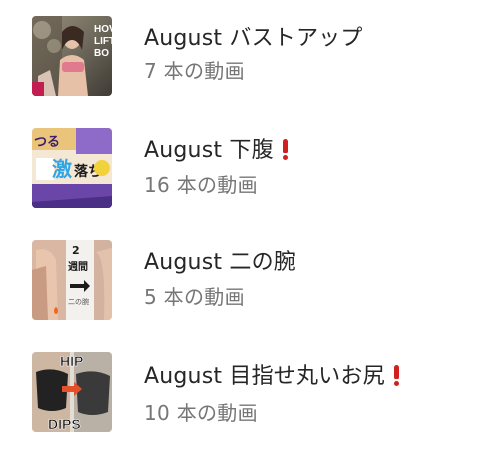 Image resolution: width=485 pixels, height=450 pixels. I want to click on playlist-title-text: August 二の腕, so click(220, 262).